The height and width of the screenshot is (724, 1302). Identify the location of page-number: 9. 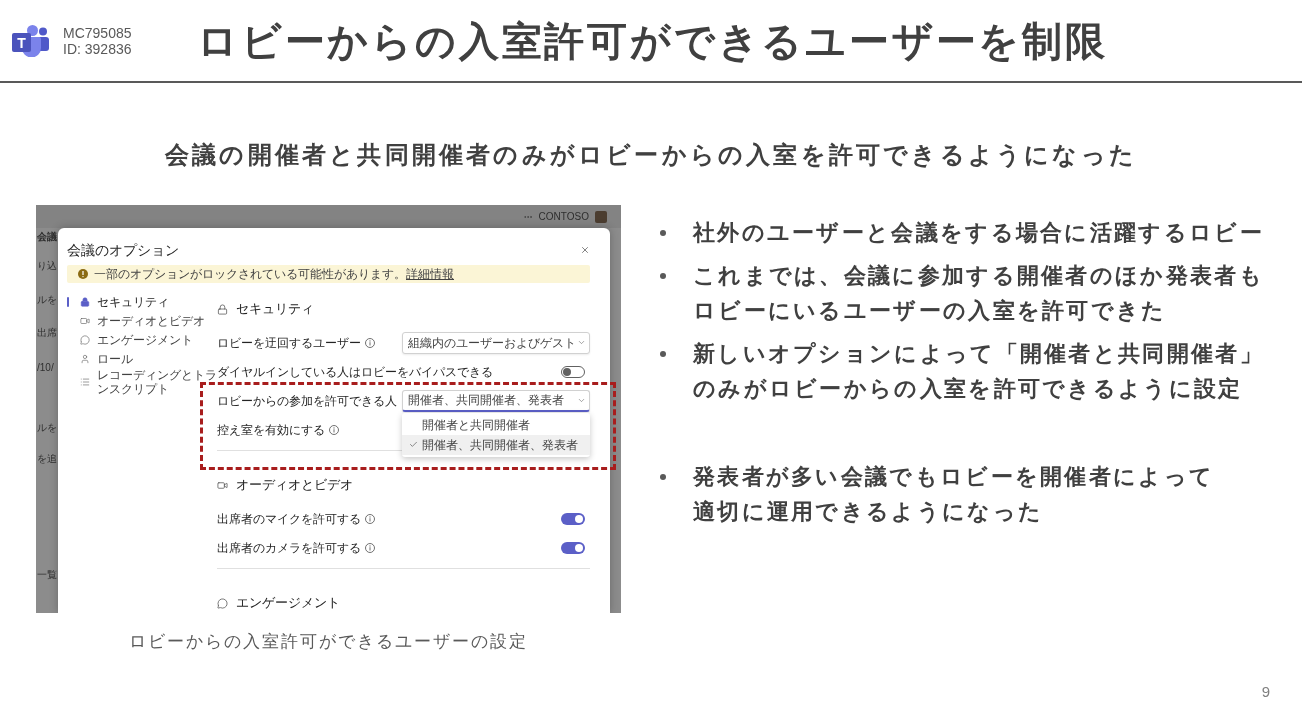
(1265, 692).